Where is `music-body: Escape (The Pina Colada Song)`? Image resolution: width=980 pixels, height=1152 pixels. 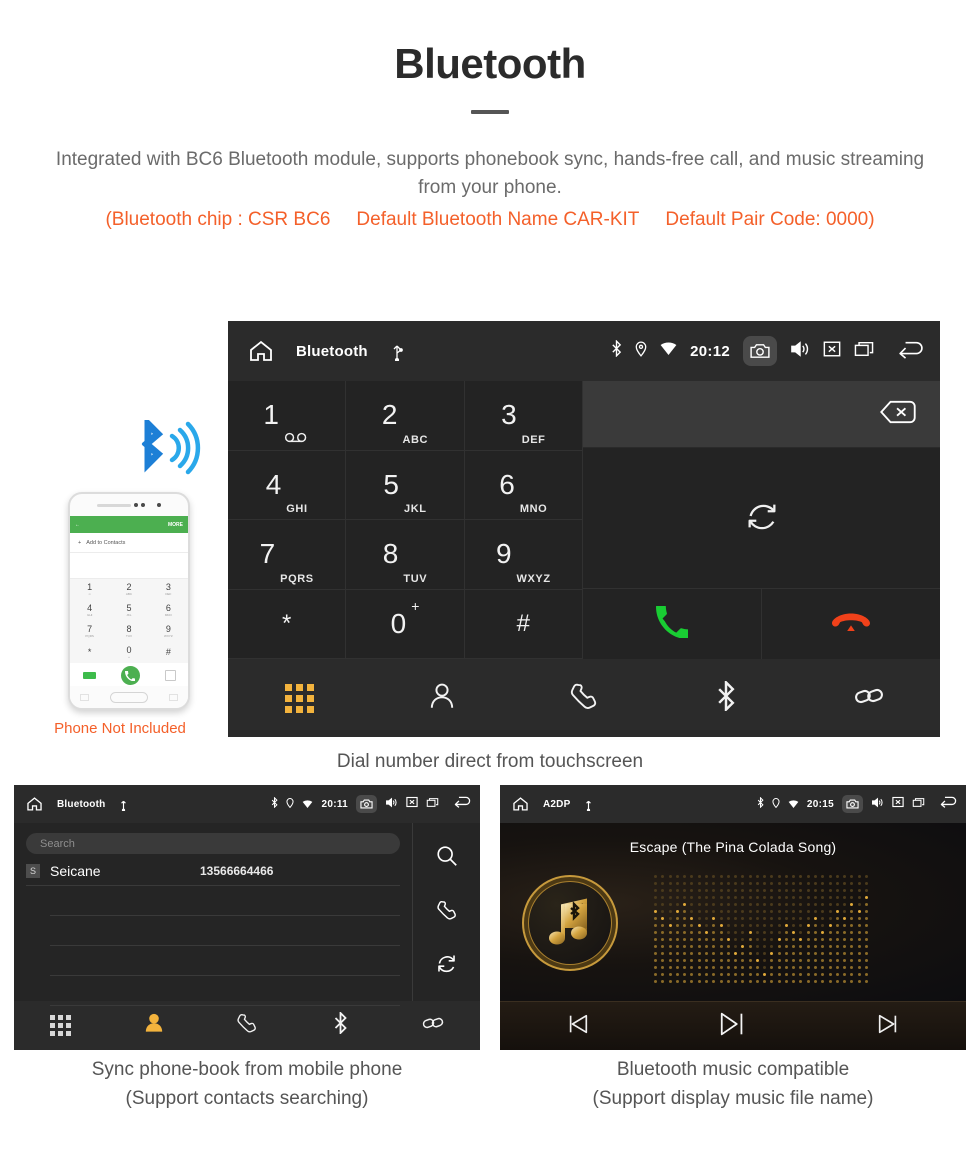
music-body: Escape (The Pina Colada Song) is located at coordinates (733, 912).